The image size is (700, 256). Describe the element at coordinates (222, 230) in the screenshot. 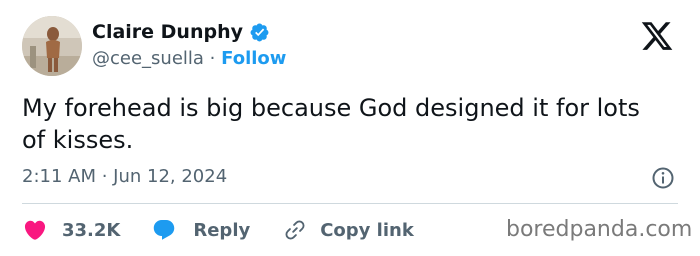

I see `reply-label: Reply` at that location.